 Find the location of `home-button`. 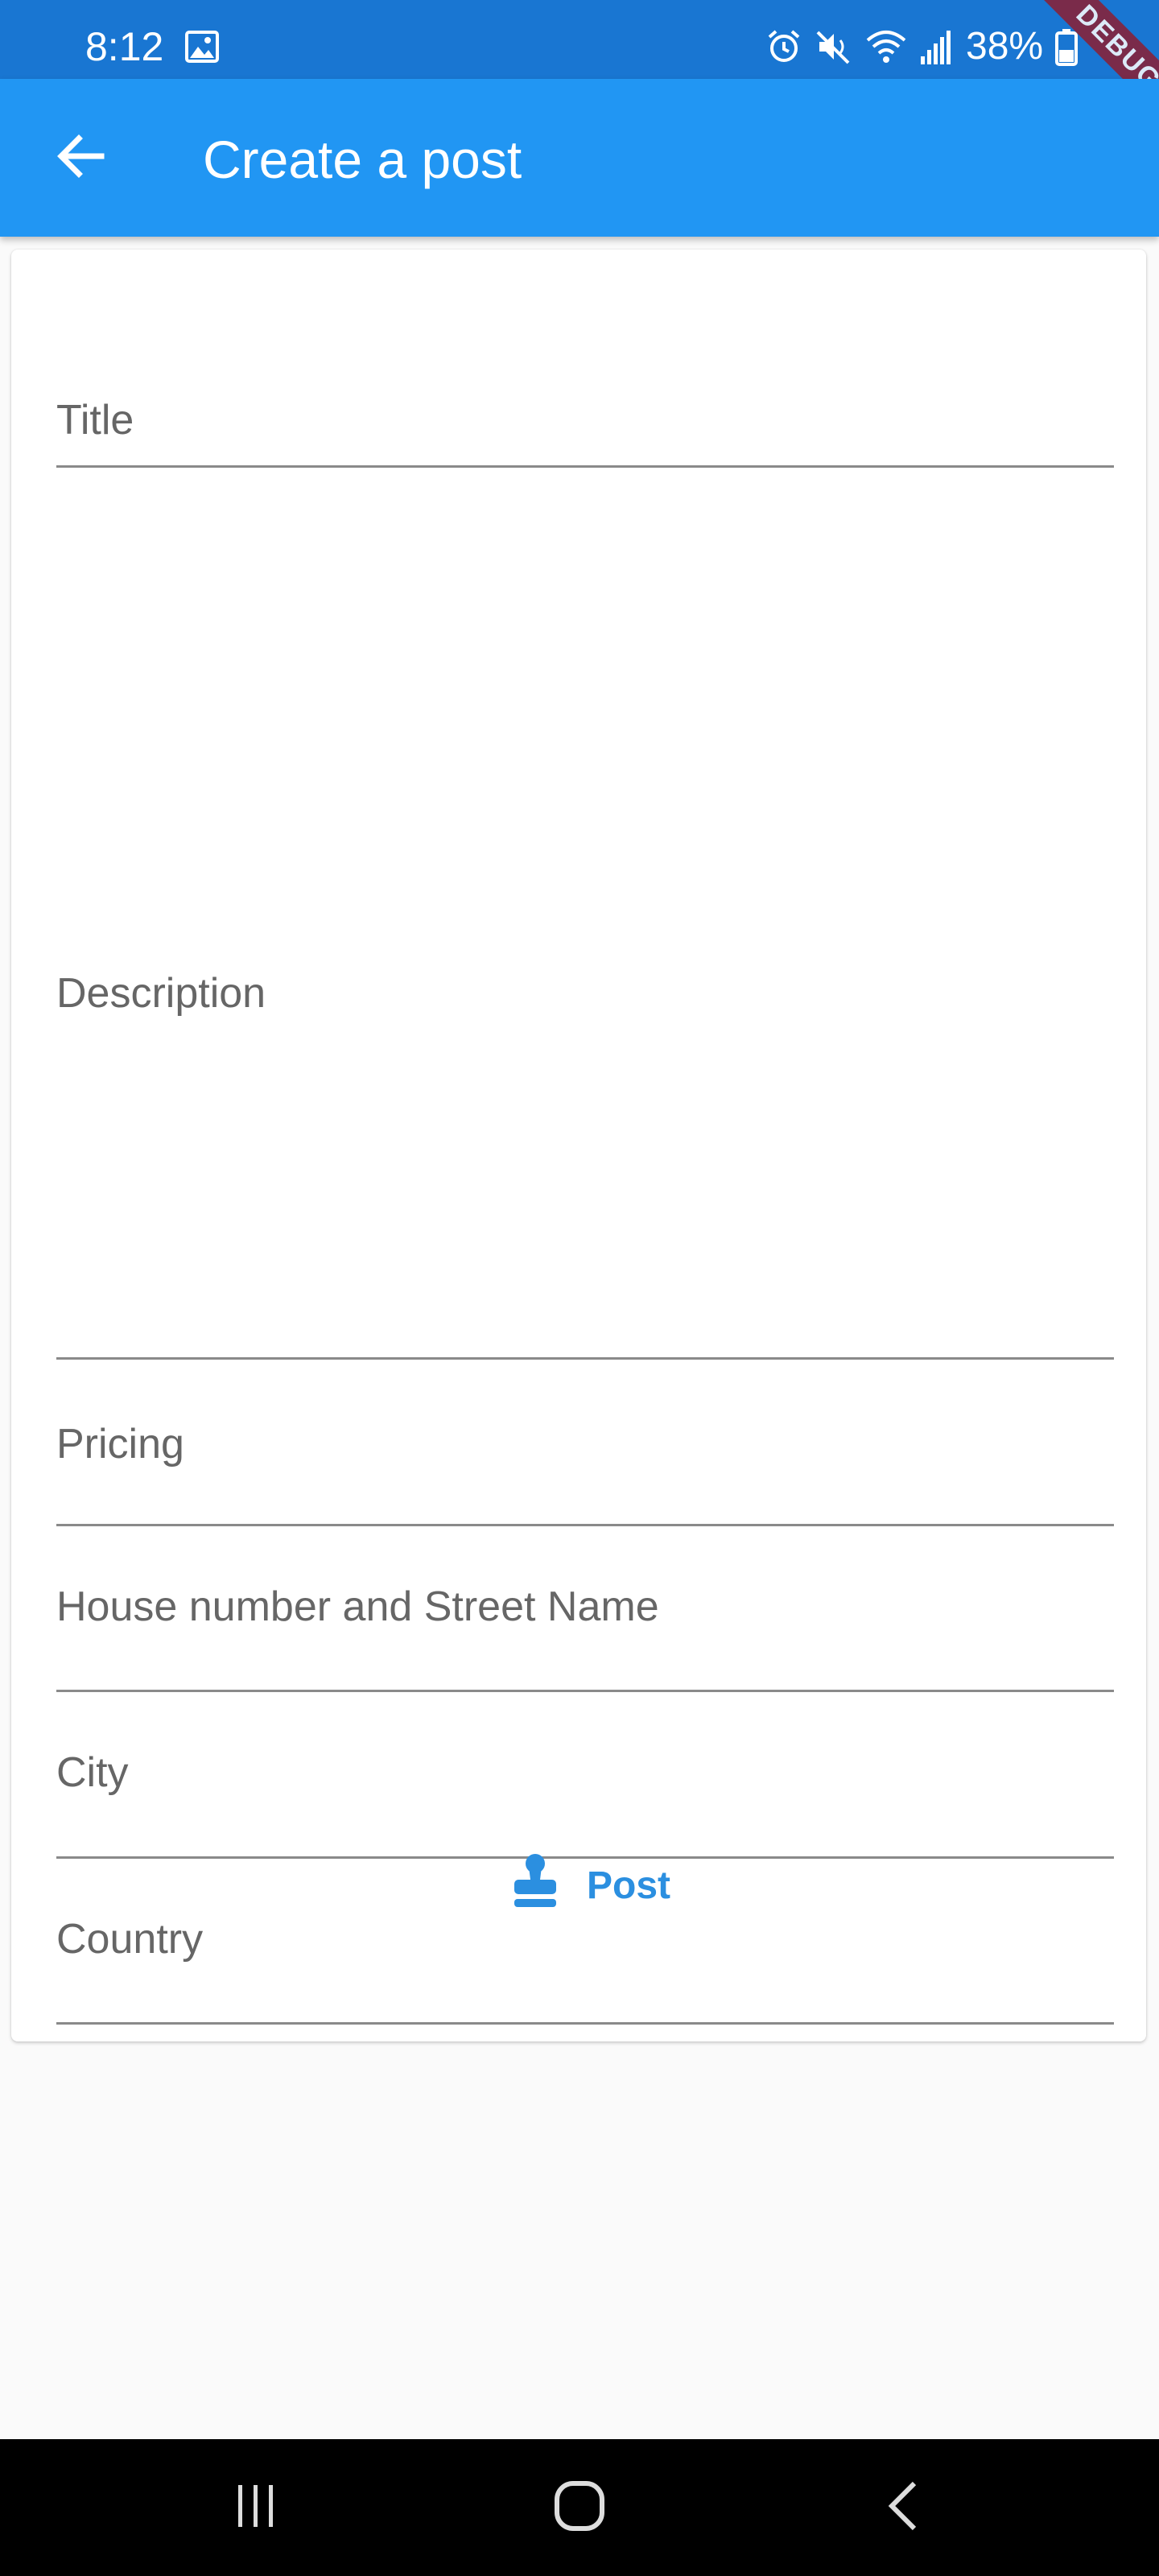

home-button is located at coordinates (579, 2507).